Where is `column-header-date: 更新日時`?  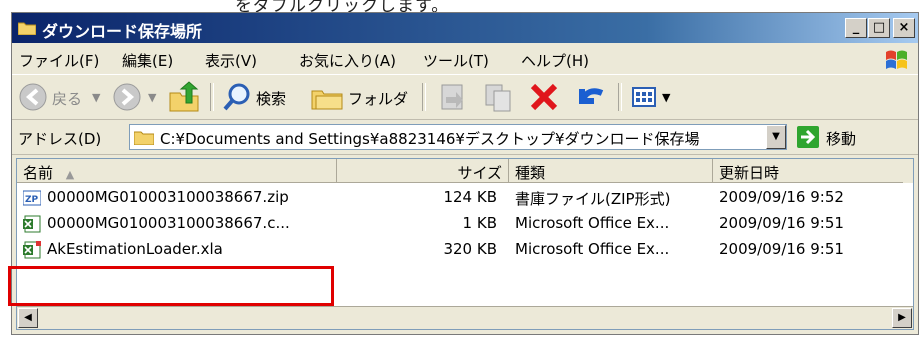
column-header-date: 更新日時 is located at coordinates (808, 171).